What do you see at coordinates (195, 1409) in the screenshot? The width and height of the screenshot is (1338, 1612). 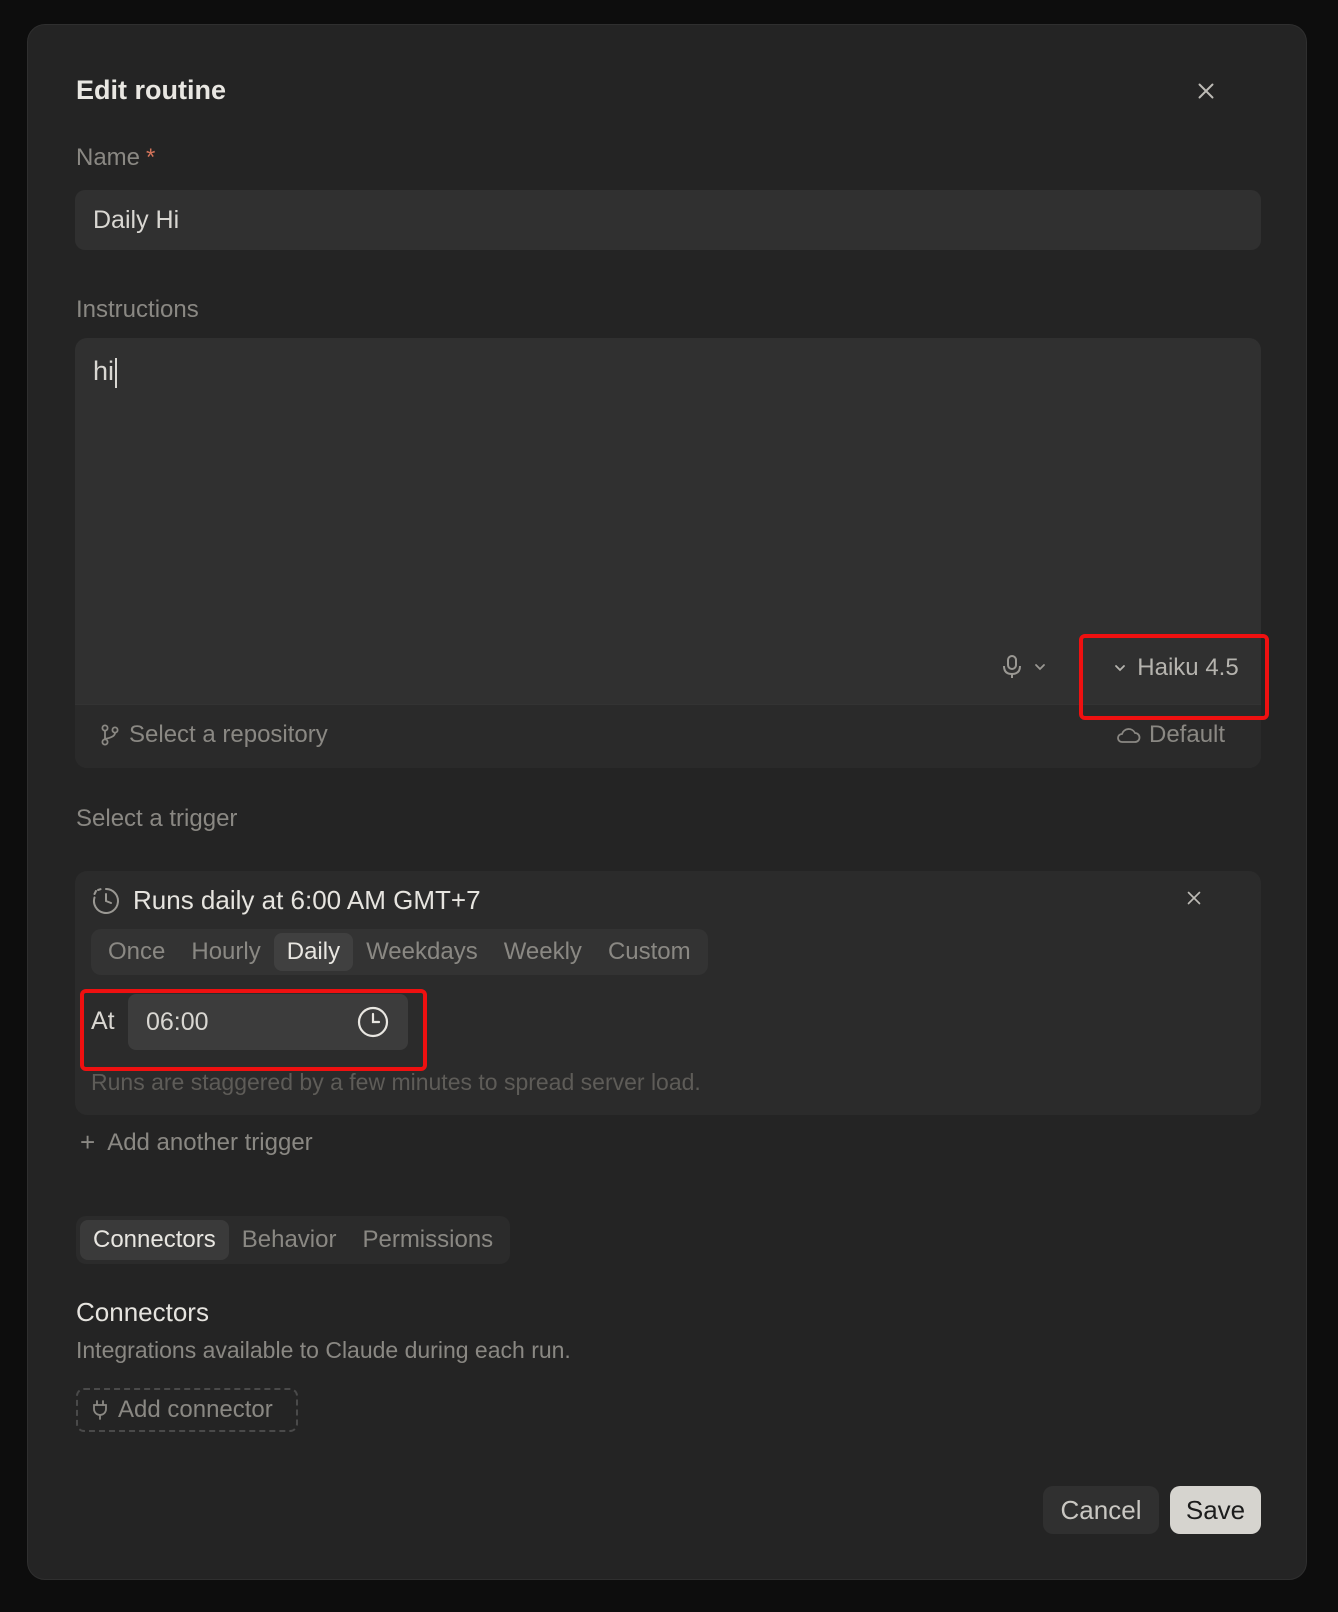 I see `add-connector-label: Add connector` at bounding box center [195, 1409].